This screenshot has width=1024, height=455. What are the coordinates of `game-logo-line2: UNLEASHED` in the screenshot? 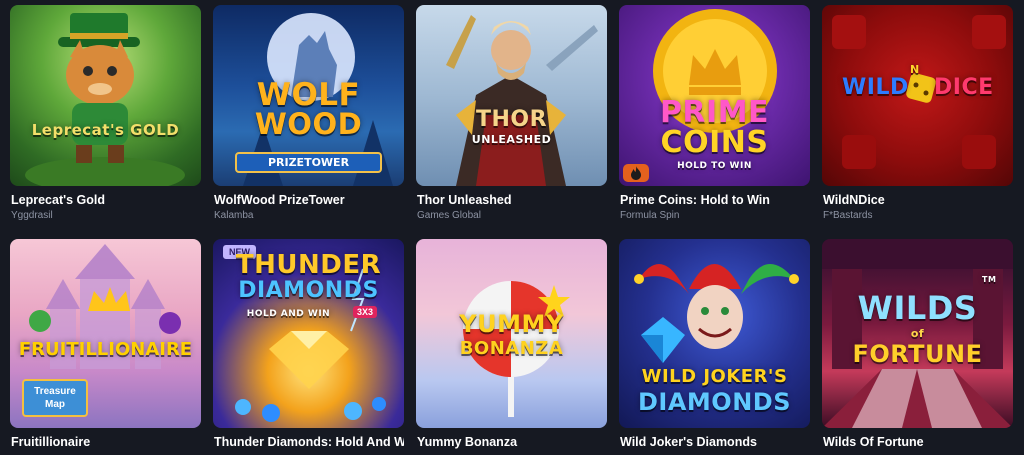 It's located at (511, 139).